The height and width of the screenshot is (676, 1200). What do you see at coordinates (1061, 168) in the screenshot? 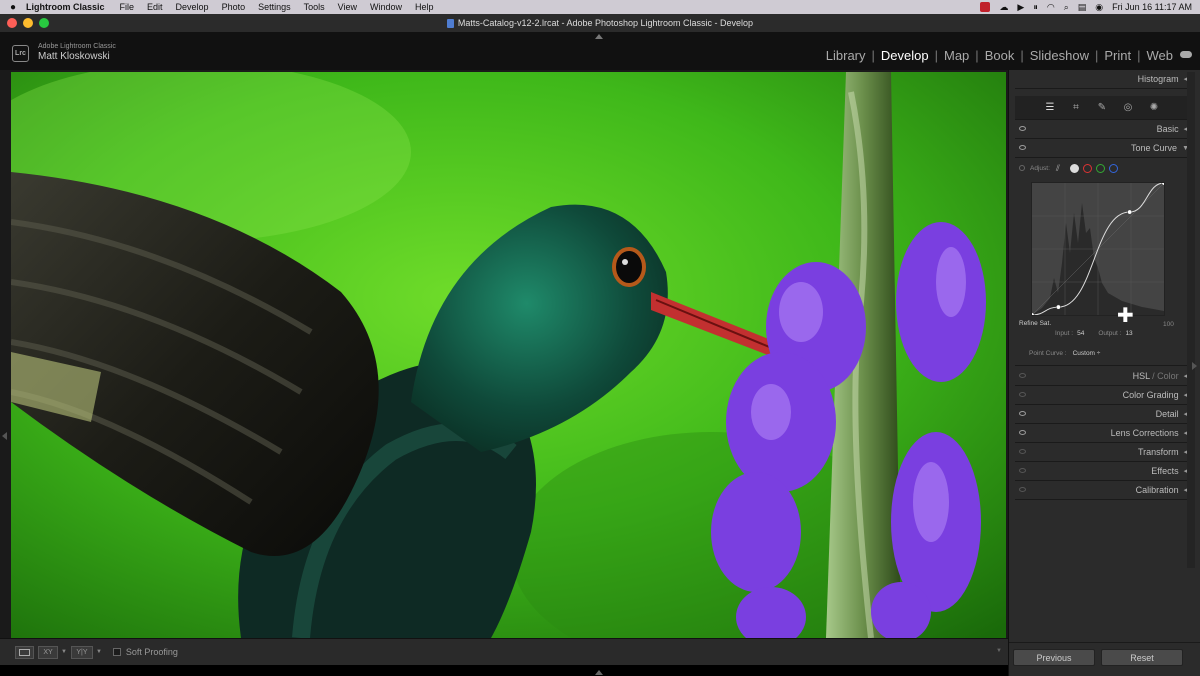
I see `parametric-curve-icon: ⫽` at bounding box center [1061, 168].